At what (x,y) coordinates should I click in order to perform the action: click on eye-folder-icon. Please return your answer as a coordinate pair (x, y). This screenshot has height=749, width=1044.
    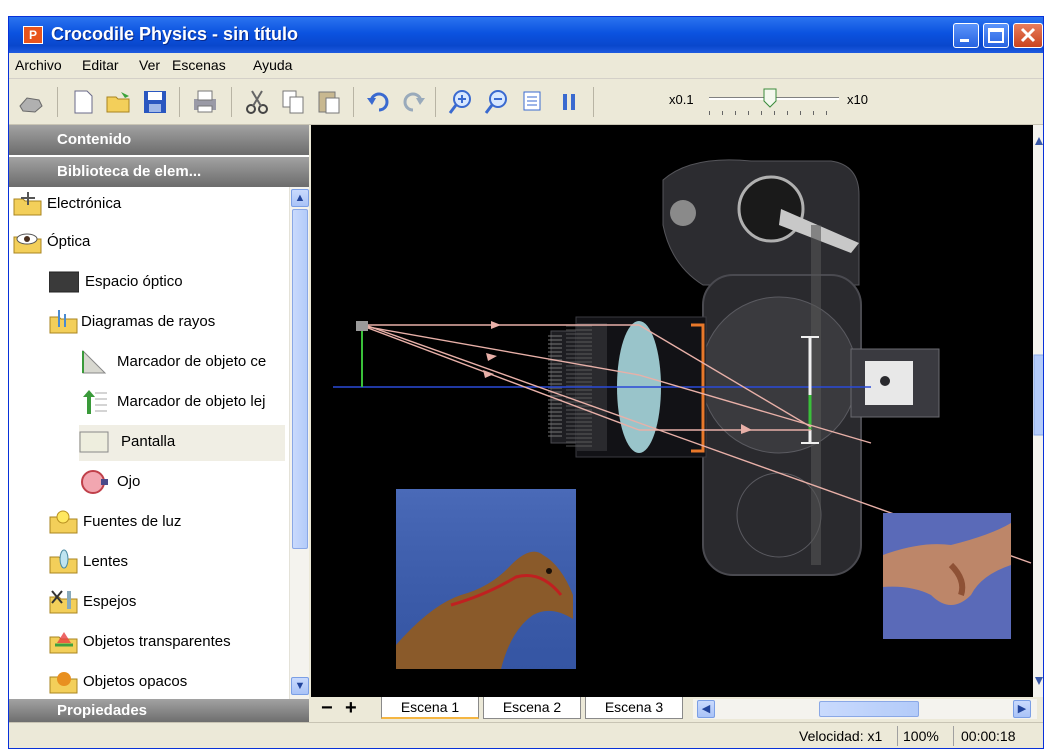
    Looking at the image, I should click on (27, 243).